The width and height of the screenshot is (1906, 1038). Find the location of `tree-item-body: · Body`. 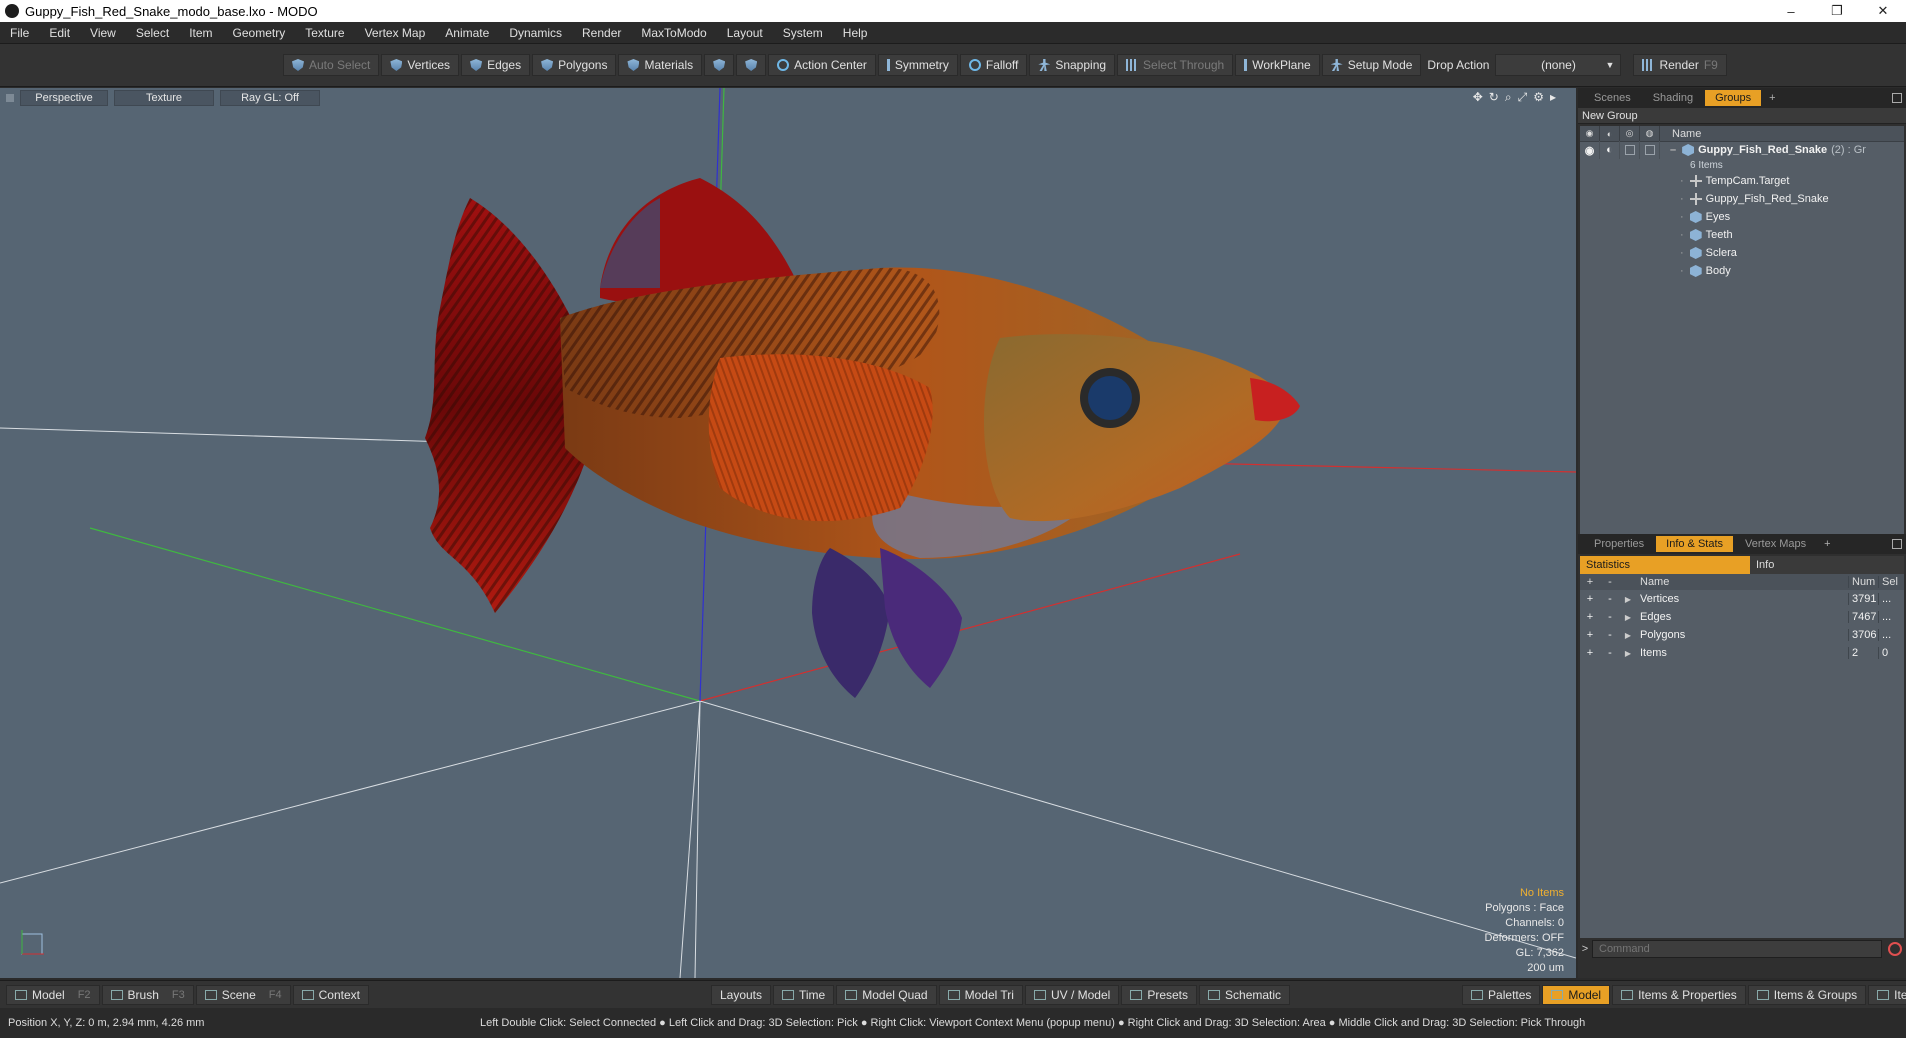

tree-item-body: · Body is located at coordinates (1742, 271).